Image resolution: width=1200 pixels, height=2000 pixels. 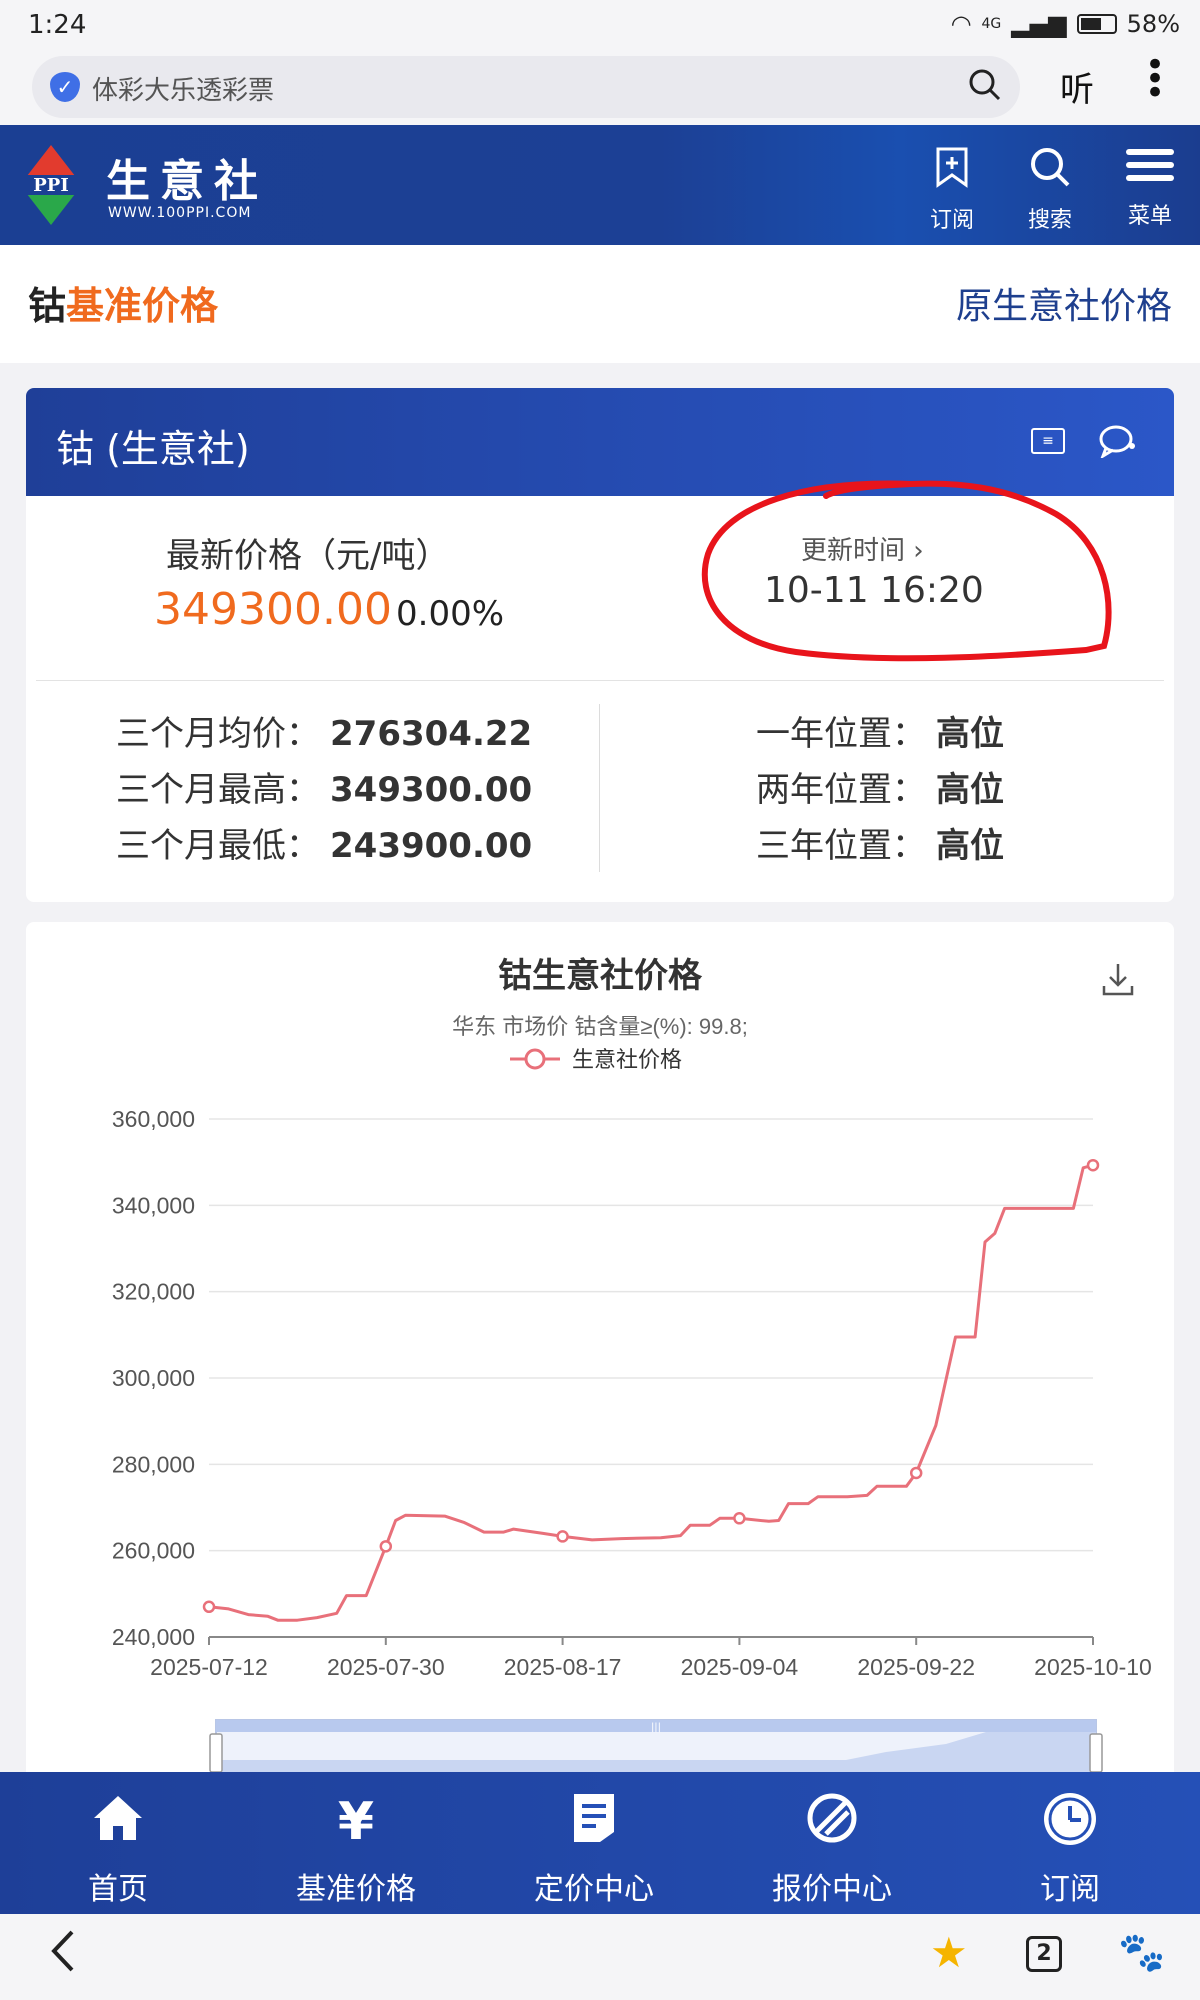 I want to click on slider-right-handle, so click(x=1096, y=1752).